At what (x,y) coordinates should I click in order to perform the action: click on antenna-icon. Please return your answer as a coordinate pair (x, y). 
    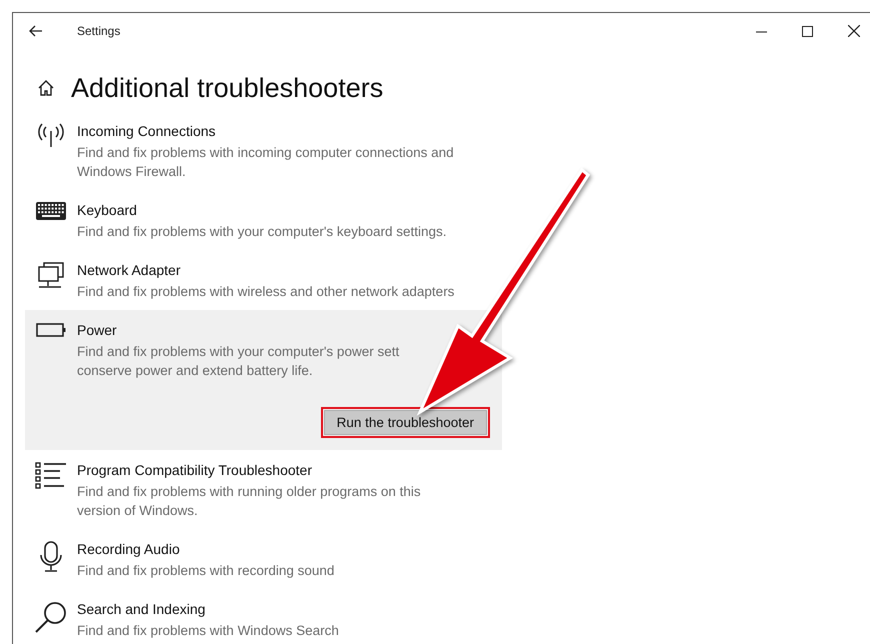
    Looking at the image, I should click on (51, 135).